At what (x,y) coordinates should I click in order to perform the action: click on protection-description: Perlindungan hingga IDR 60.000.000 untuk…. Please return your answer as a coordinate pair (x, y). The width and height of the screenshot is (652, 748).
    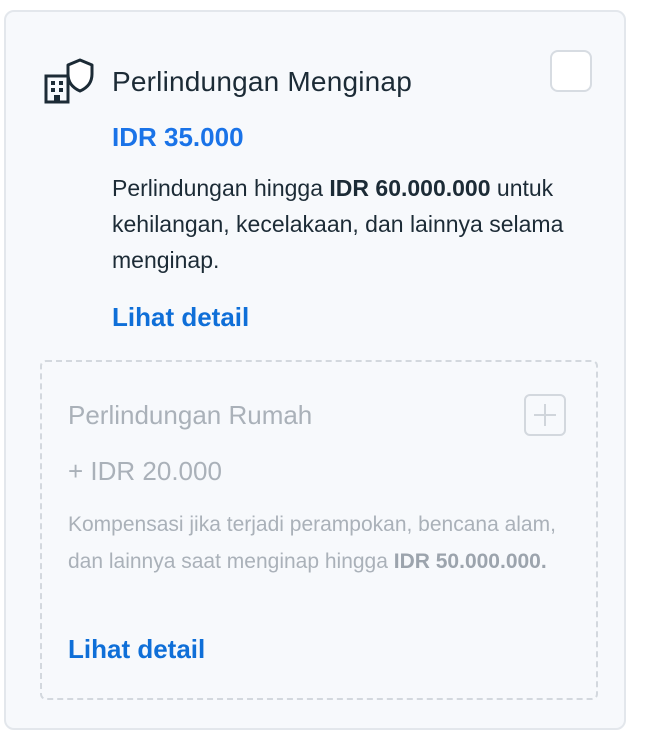
    Looking at the image, I should click on (338, 224).